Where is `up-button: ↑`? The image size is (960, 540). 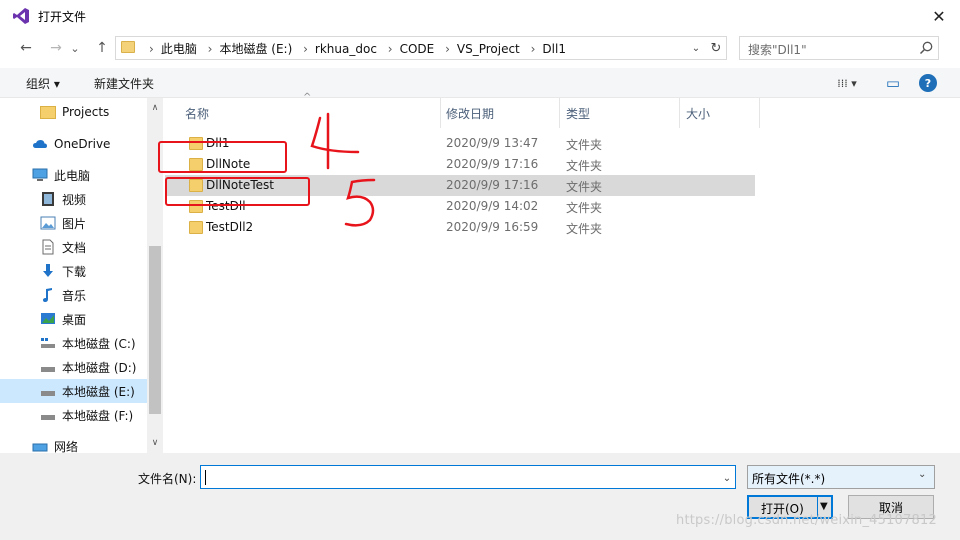 up-button: ↑ is located at coordinates (102, 48).